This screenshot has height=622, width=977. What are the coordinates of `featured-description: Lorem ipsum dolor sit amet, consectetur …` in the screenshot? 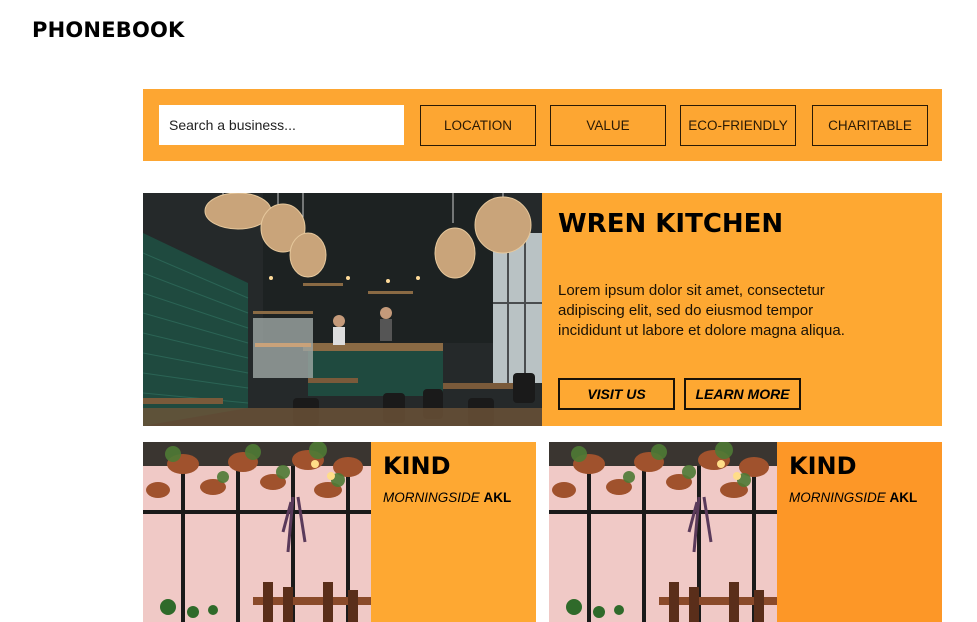 It's located at (701, 310).